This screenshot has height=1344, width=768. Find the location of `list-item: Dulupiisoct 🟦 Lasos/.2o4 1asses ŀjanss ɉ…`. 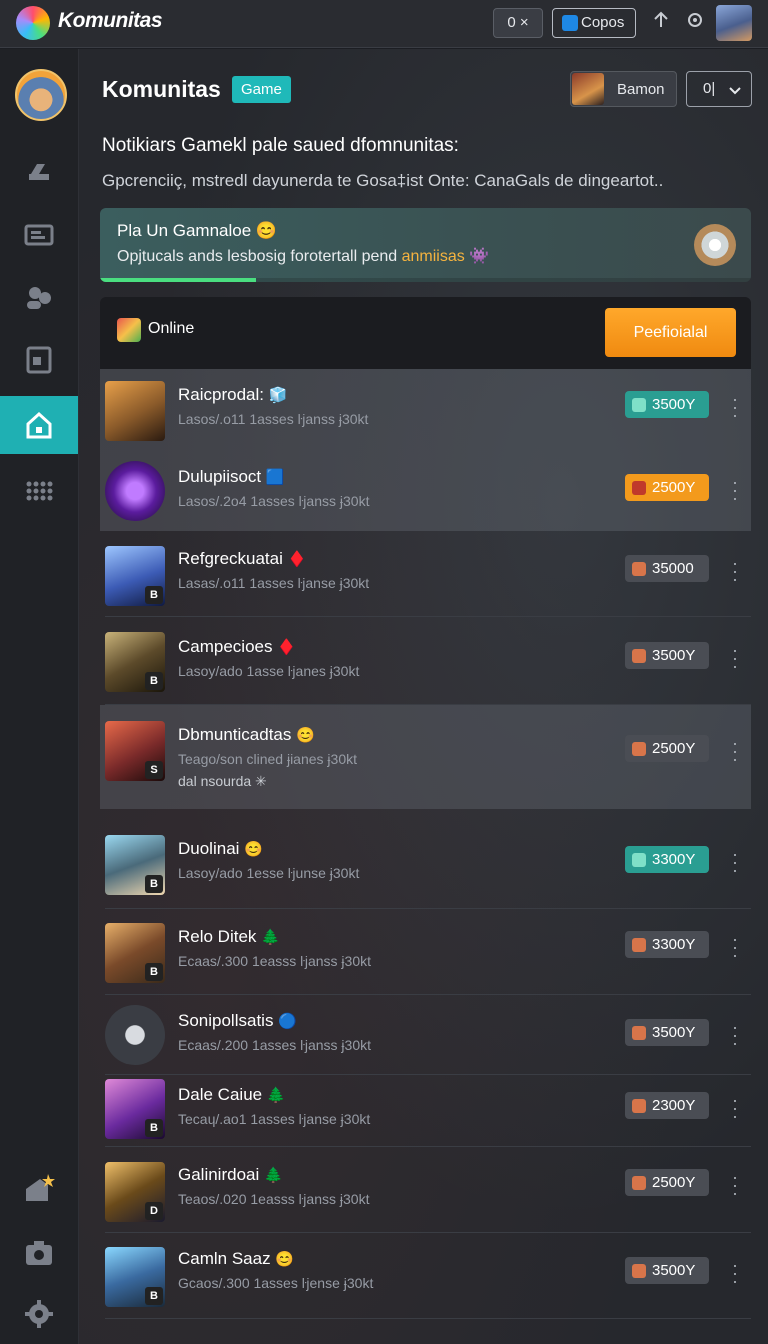

list-item: Dulupiisoct 🟦 Lasos/.2o4 1asses ŀjanss ɉ… is located at coordinates (425, 491).